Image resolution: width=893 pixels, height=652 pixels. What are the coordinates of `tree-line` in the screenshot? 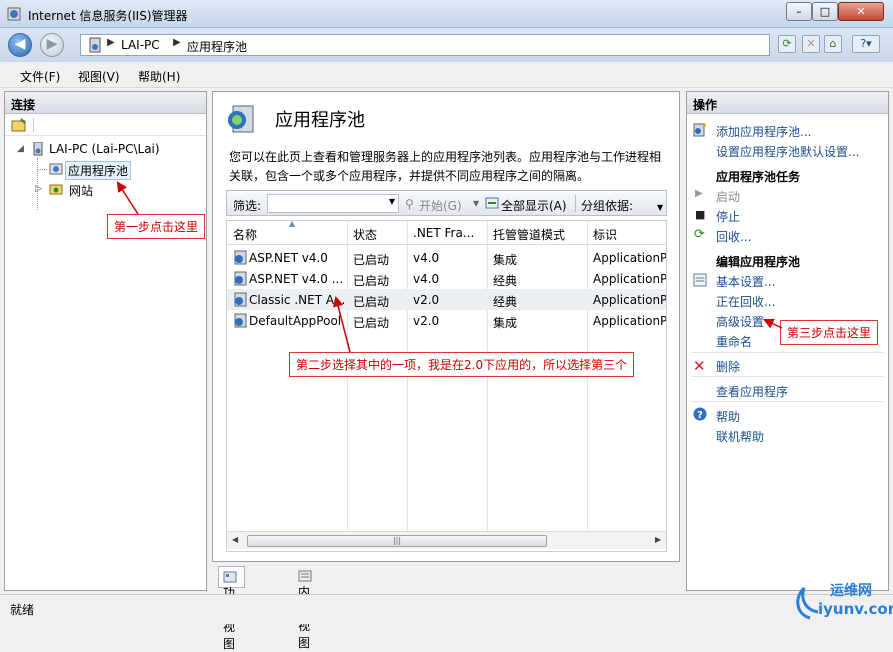 It's located at (42, 169).